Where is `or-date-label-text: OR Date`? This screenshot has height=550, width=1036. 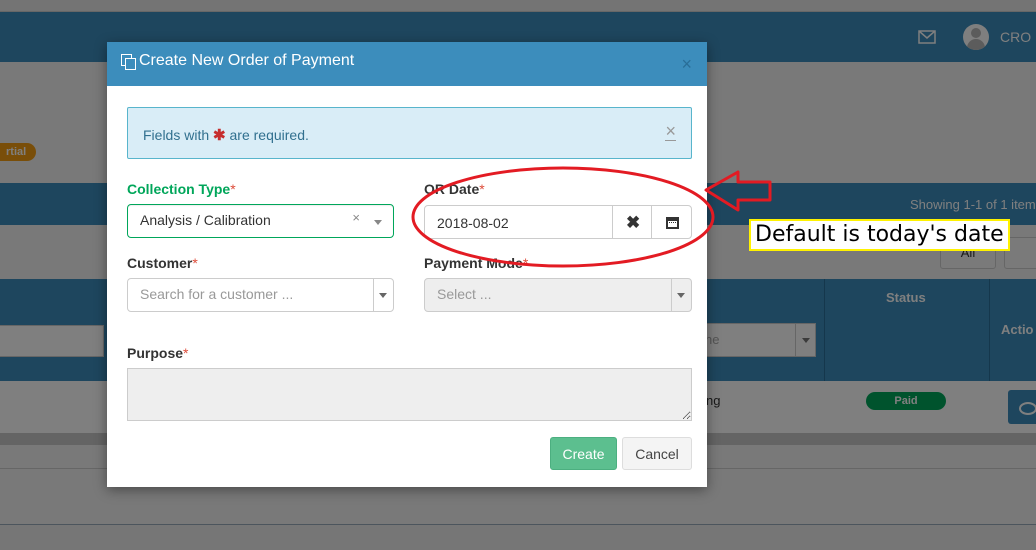 or-date-label-text: OR Date is located at coordinates (452, 189).